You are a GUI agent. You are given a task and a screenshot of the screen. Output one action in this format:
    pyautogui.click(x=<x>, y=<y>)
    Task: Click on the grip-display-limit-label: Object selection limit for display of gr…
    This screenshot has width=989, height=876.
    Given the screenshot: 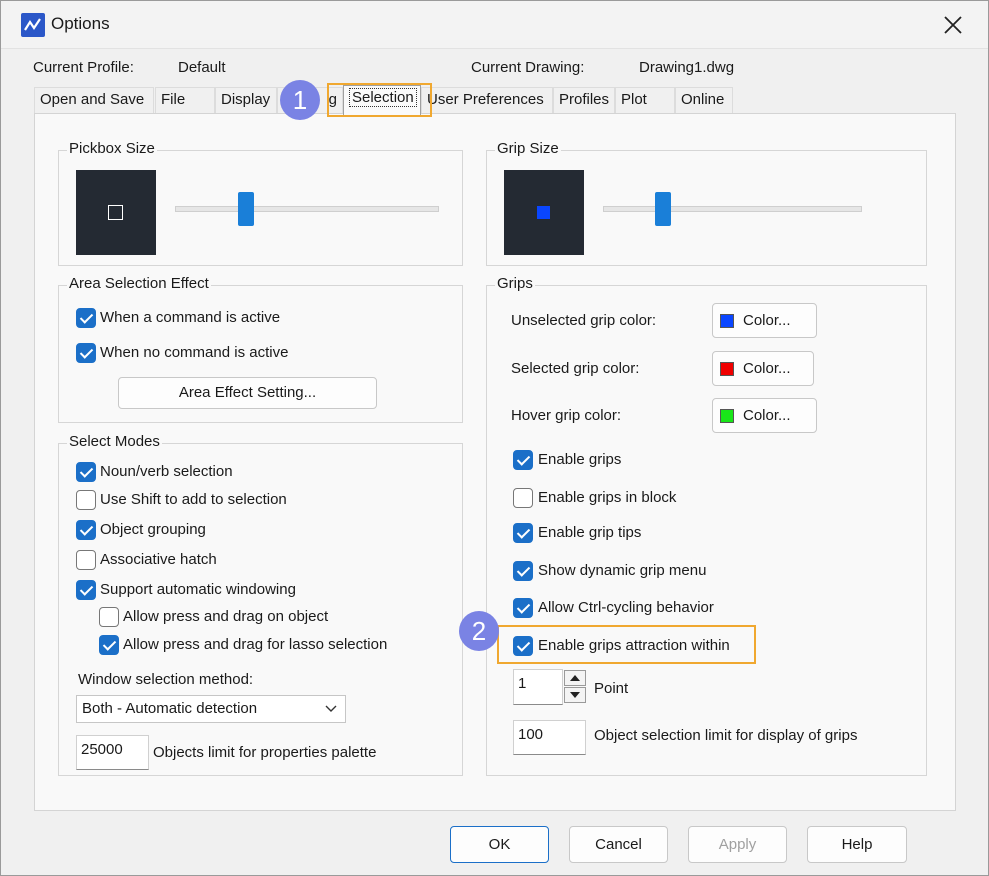 What is the action you would take?
    pyautogui.click(x=726, y=735)
    